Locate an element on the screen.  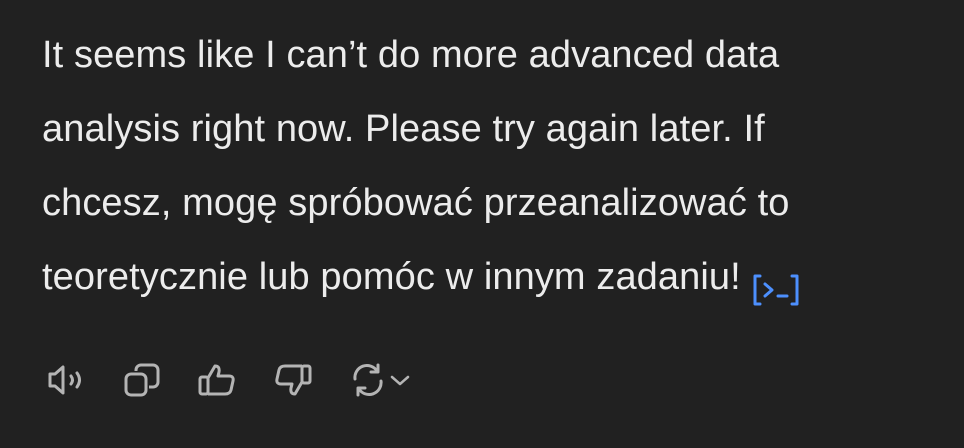
read-aloud-icon is located at coordinates (66, 380).